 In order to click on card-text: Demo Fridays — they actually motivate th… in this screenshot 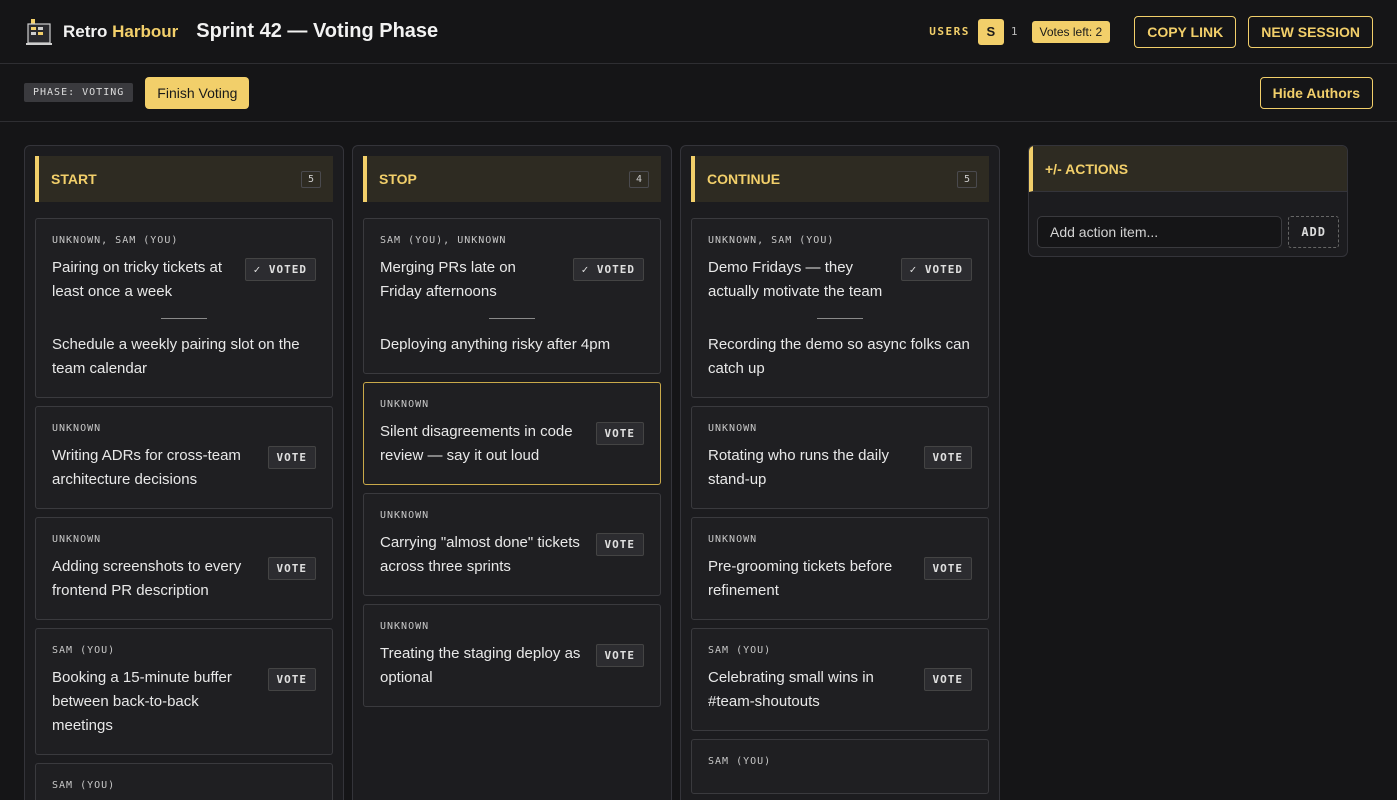, I will do `click(795, 279)`.